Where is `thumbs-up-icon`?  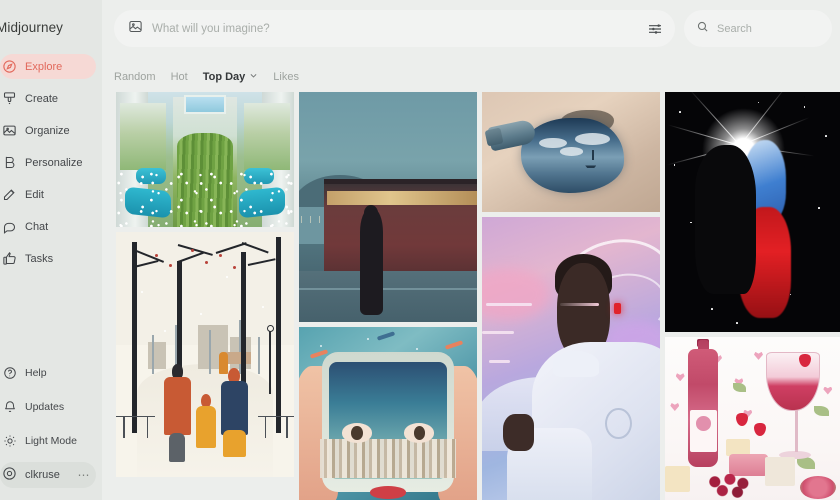
thumbs-up-icon is located at coordinates (9, 258).